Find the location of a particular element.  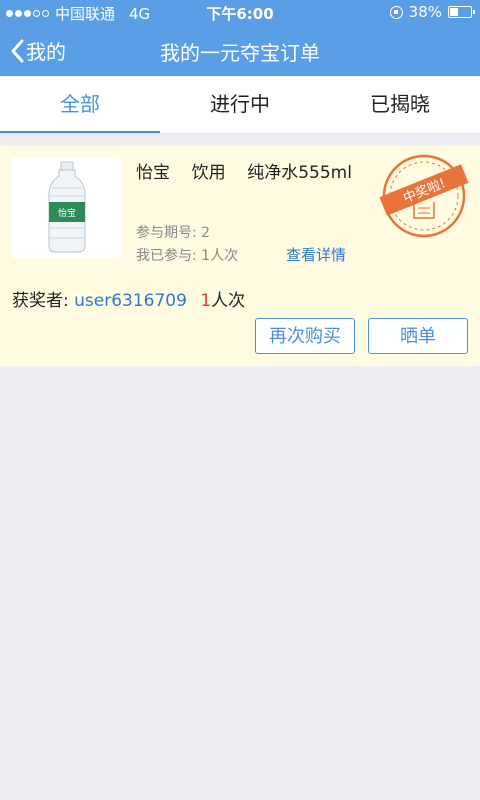

rebuy-button: 再次购买 is located at coordinates (305, 336).